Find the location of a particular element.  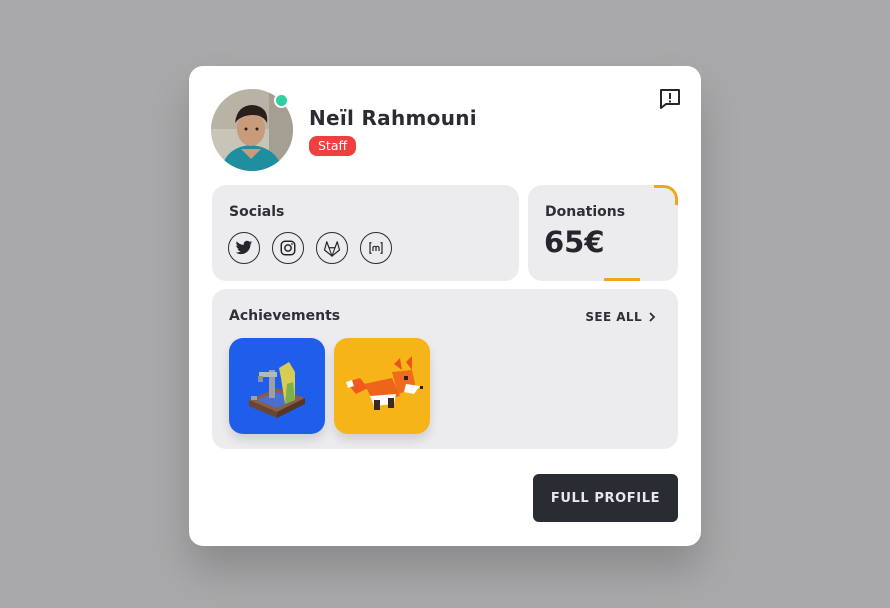

online-status-indicator is located at coordinates (281, 100).